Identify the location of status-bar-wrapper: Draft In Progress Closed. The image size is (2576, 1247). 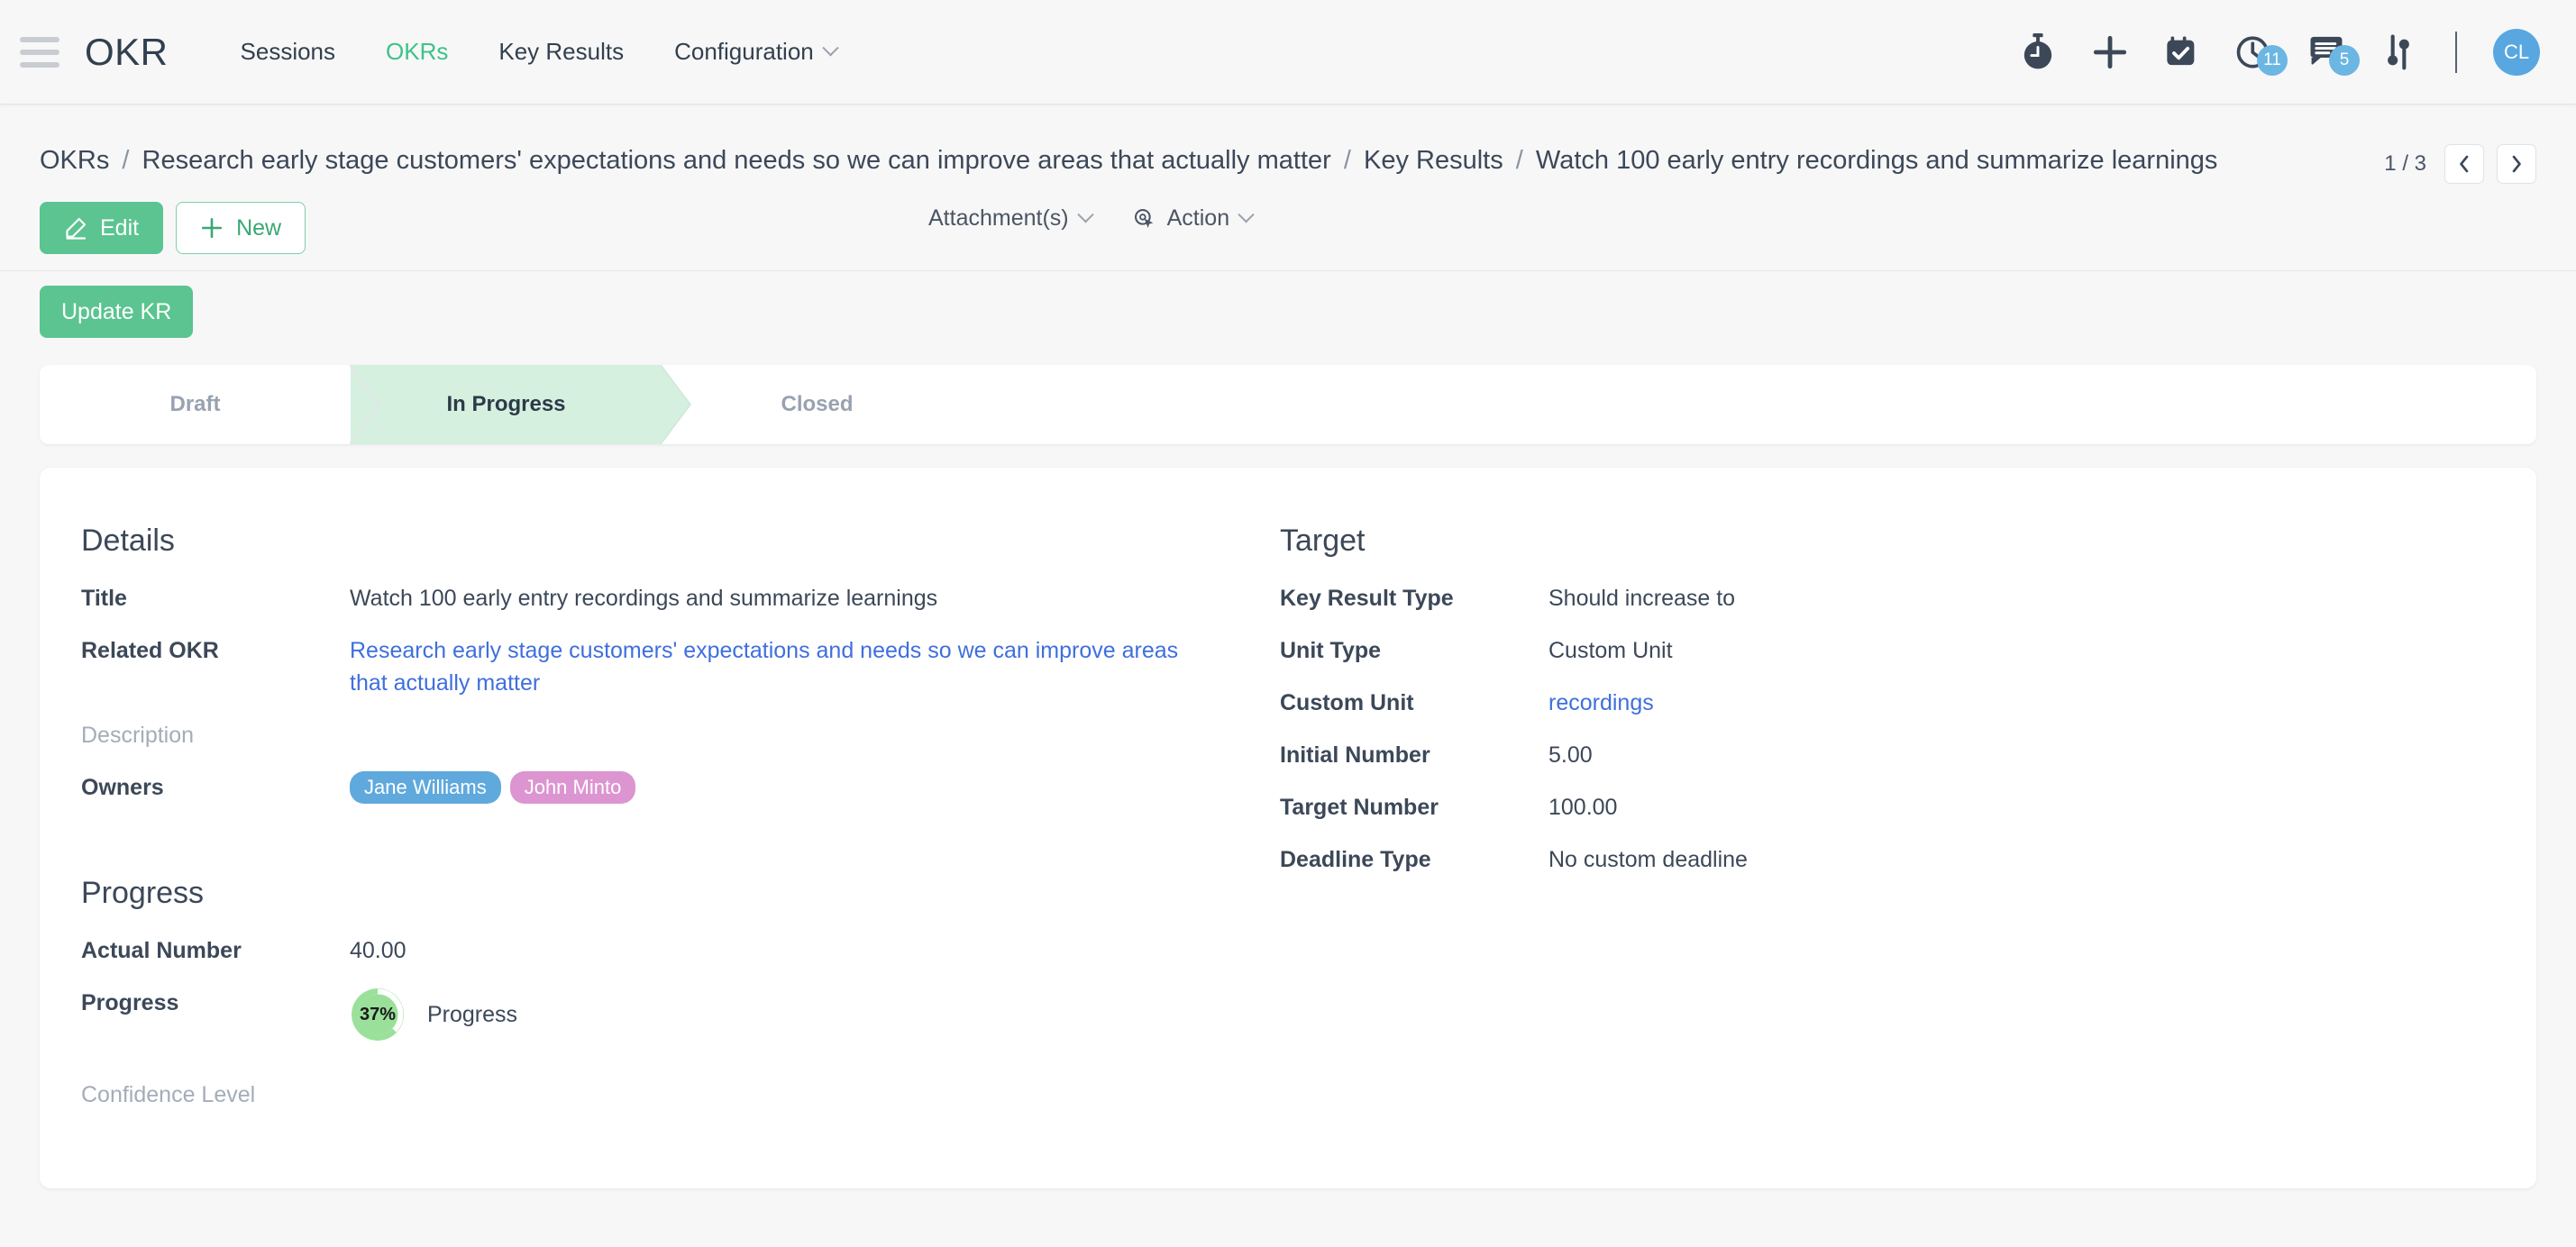
(1288, 391).